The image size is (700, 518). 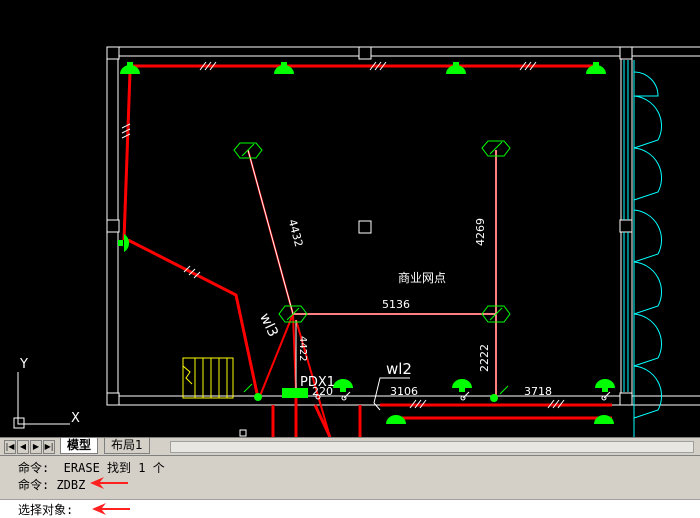 I want to click on window-doors, so click(x=643, y=248).